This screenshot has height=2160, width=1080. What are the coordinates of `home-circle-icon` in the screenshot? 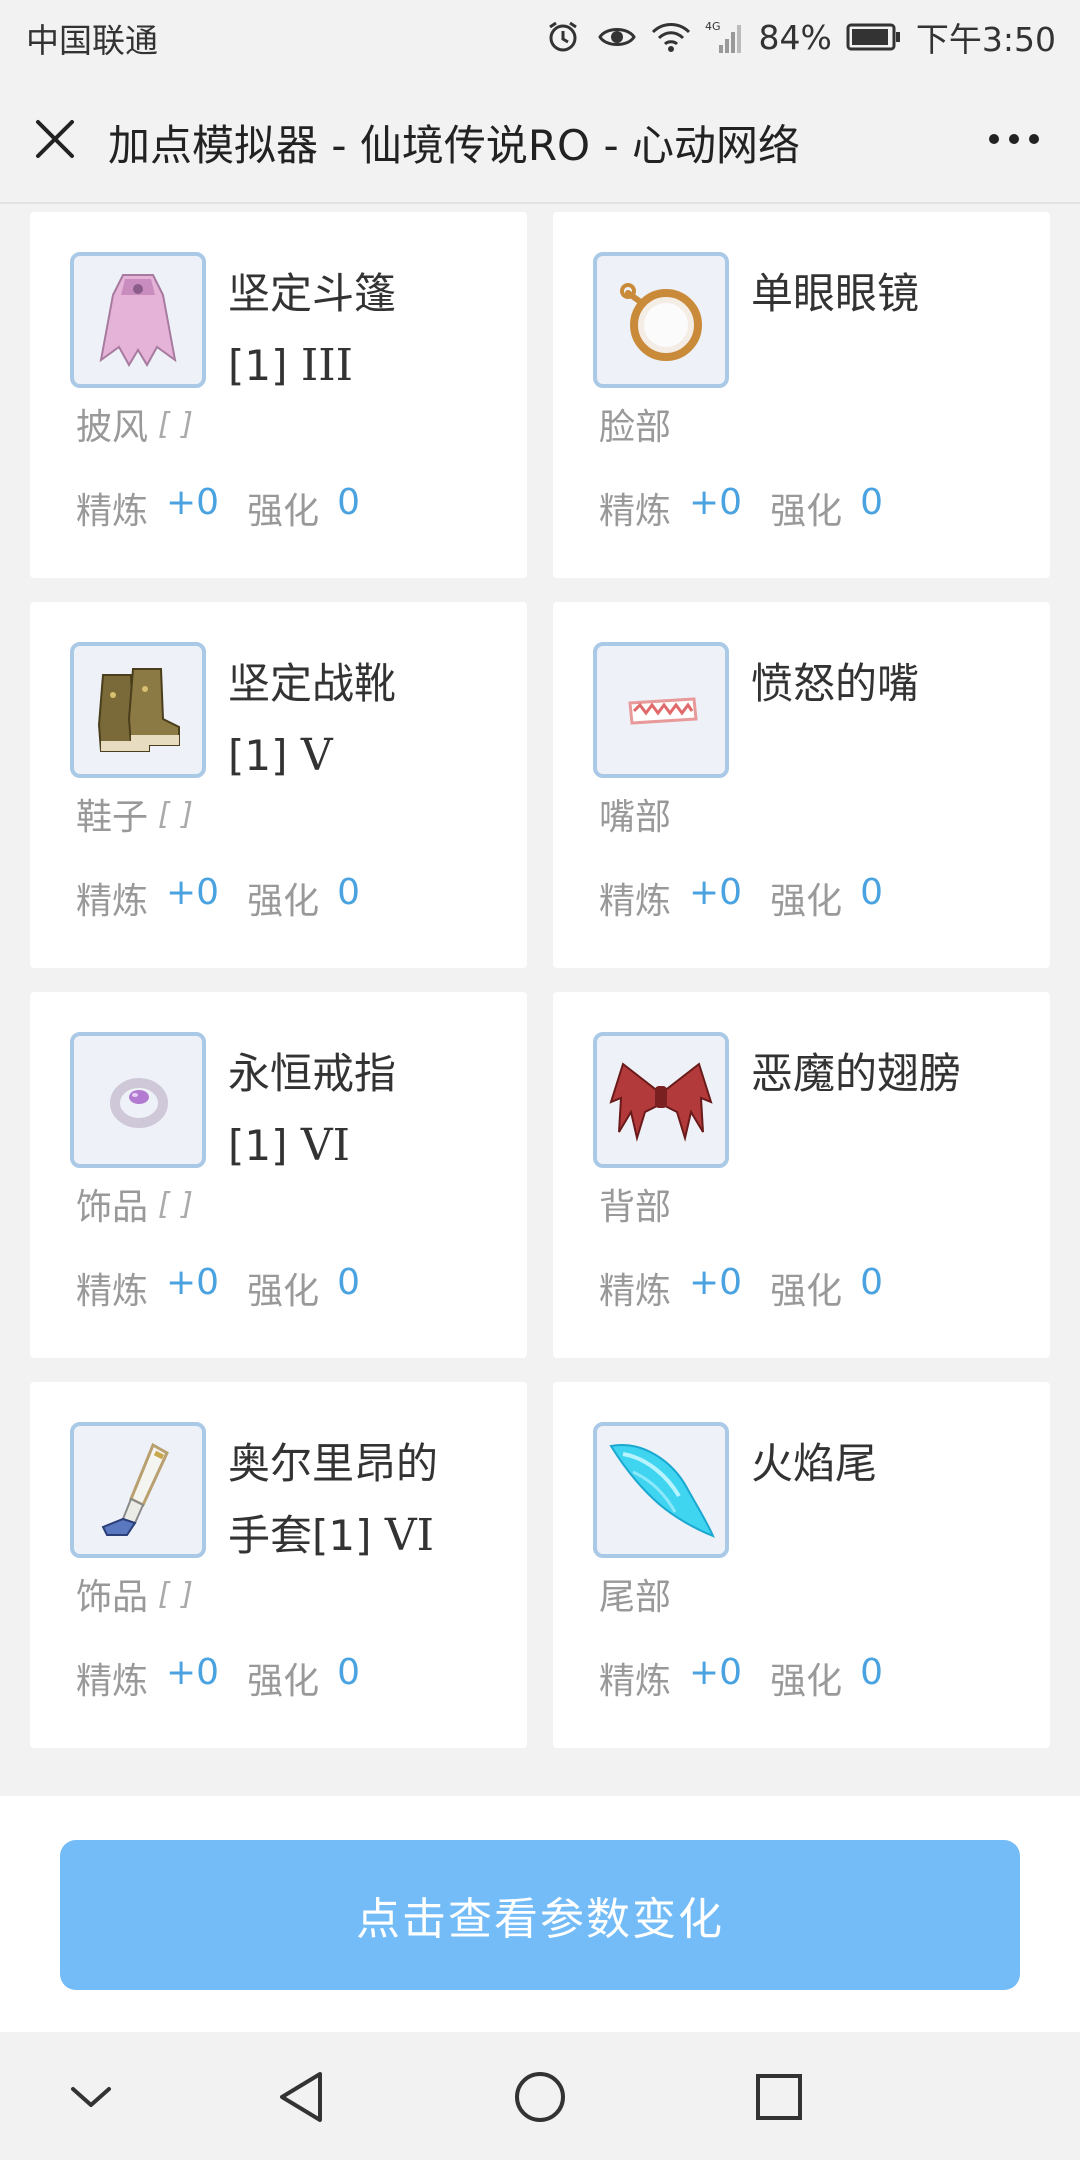 It's located at (540, 2097).